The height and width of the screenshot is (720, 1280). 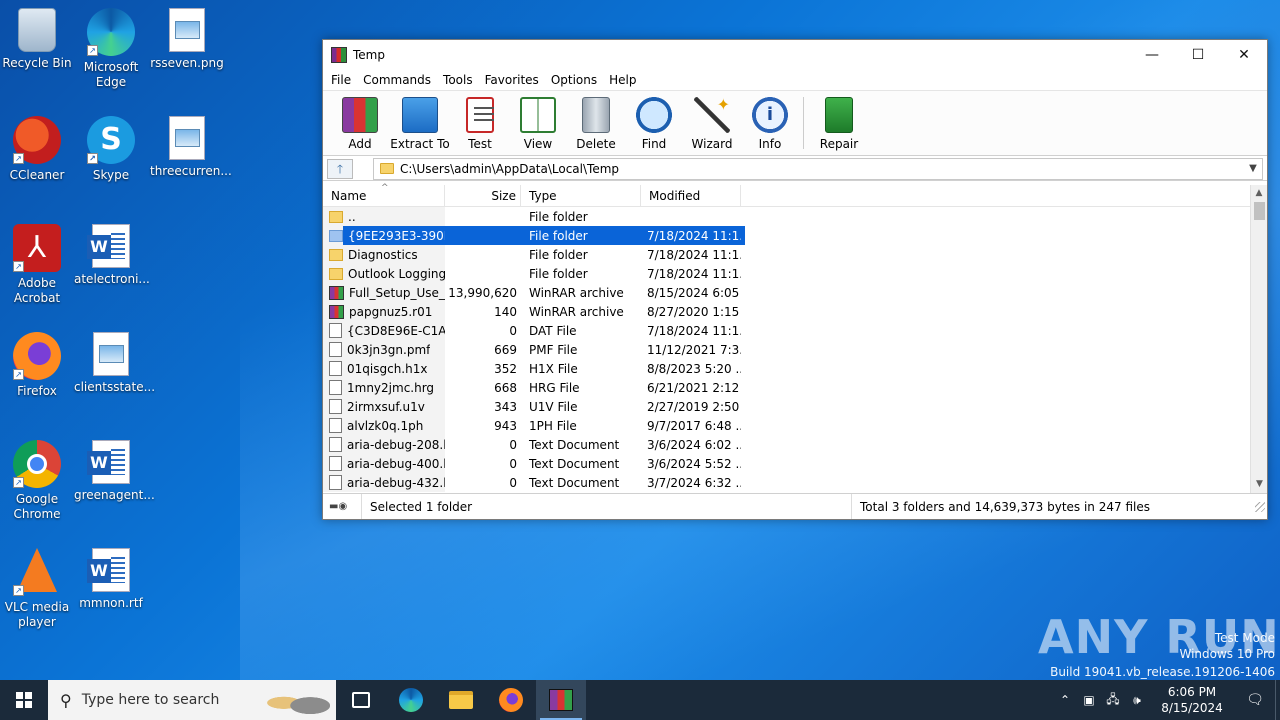 What do you see at coordinates (1137, 700) in the screenshot?
I see `volume-icon: 🕪` at bounding box center [1137, 700].